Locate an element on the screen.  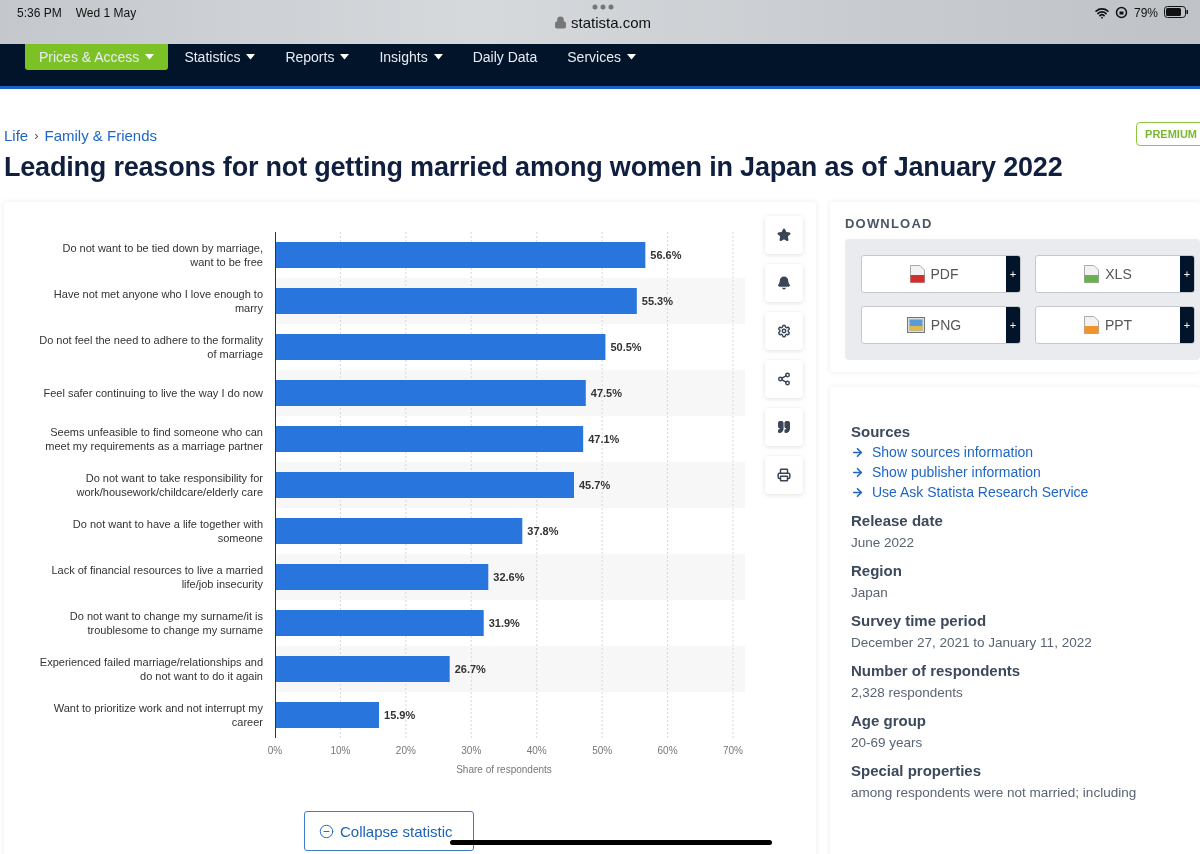
nav-item: Services is located at coordinates (601, 57).